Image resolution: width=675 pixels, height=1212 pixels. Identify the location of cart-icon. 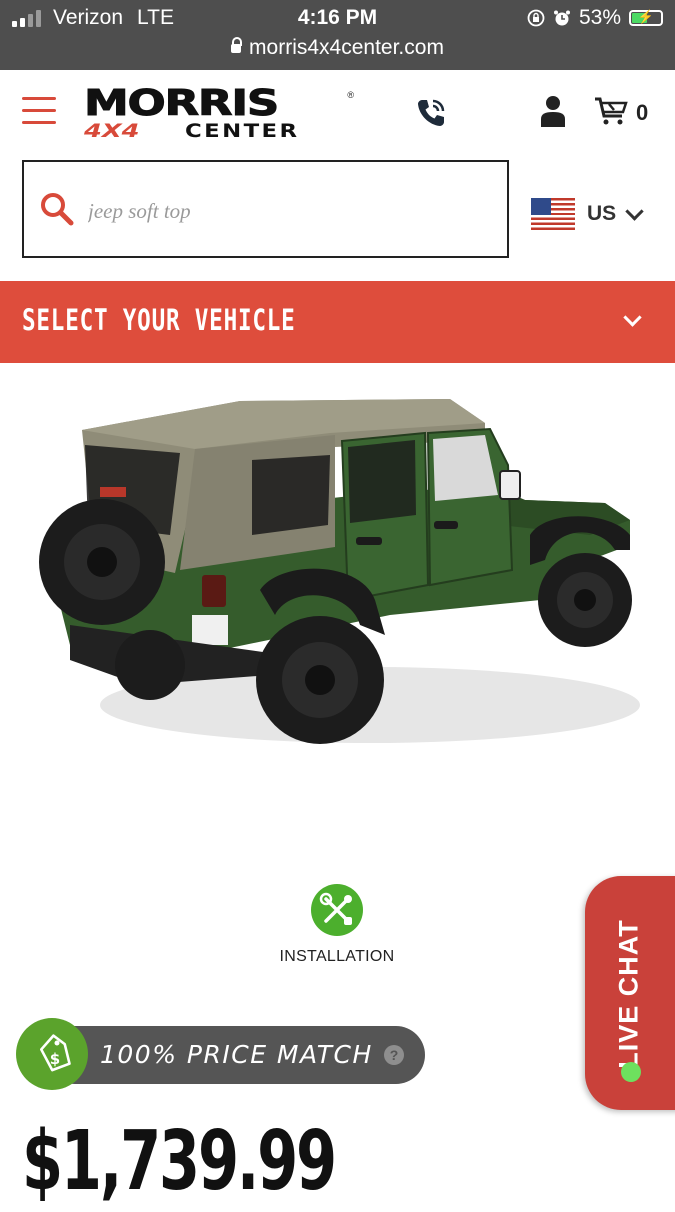
(611, 111).